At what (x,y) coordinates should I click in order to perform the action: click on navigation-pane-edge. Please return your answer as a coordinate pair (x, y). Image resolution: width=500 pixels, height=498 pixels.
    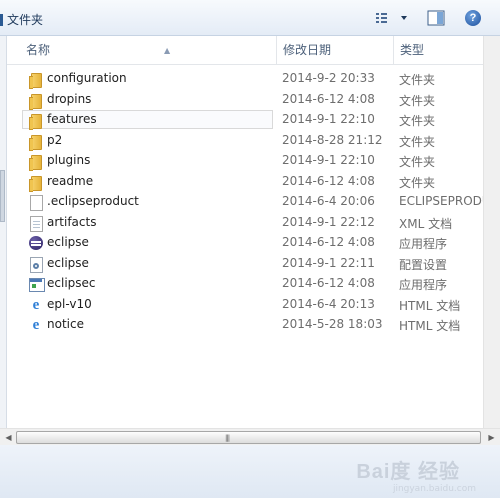
    Looking at the image, I should click on (3, 232).